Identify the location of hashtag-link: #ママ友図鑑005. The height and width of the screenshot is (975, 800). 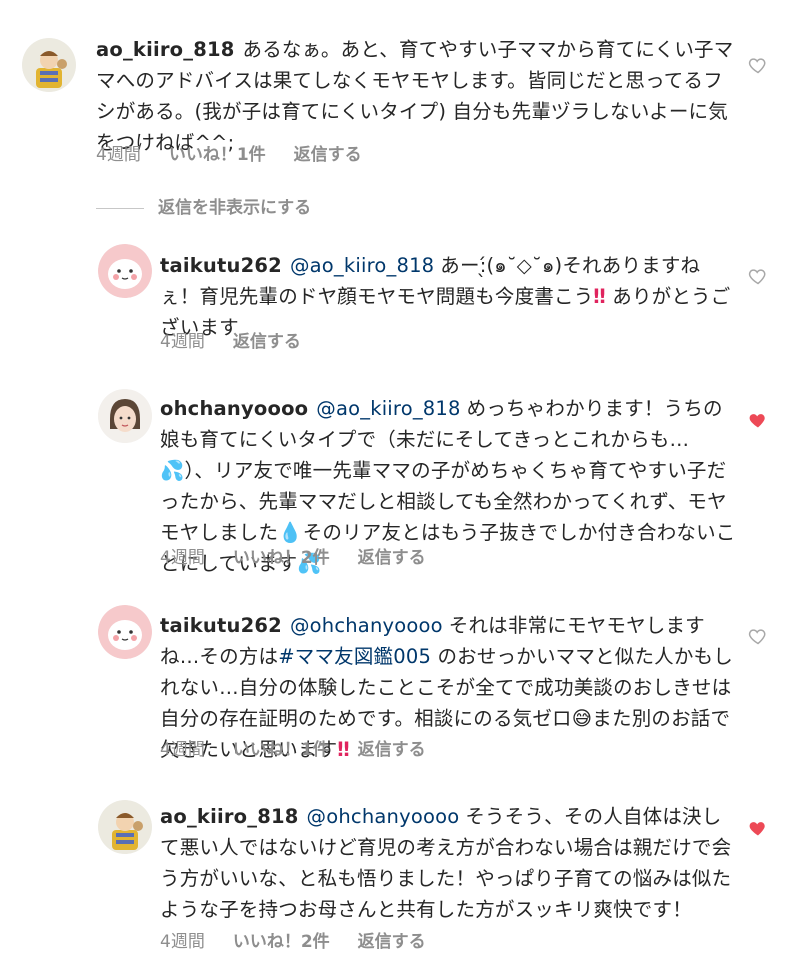
(354, 656).